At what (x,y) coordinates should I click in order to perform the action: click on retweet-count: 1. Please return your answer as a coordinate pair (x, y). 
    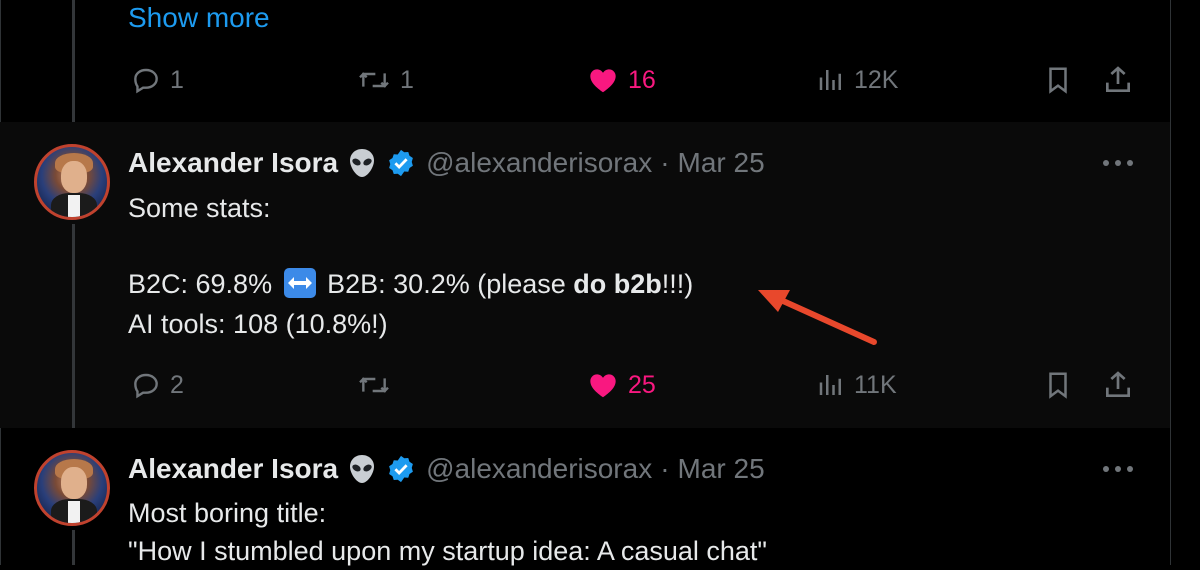
    Looking at the image, I should click on (407, 79).